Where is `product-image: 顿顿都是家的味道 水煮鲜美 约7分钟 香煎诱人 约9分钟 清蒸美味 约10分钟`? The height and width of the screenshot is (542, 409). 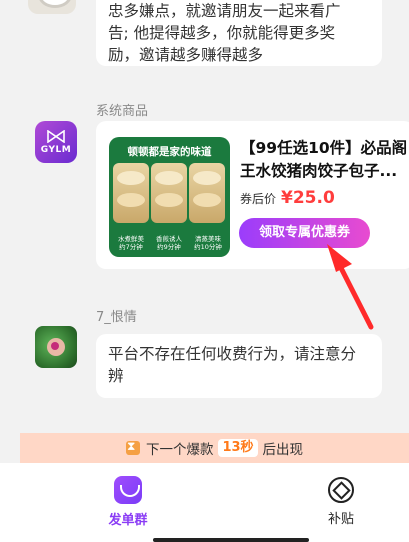
product-image: 顿顿都是家的味道 水煮鲜美 约7分钟 香煎诱人 约9分钟 清蒸美味 约10分钟 is located at coordinates (169, 197).